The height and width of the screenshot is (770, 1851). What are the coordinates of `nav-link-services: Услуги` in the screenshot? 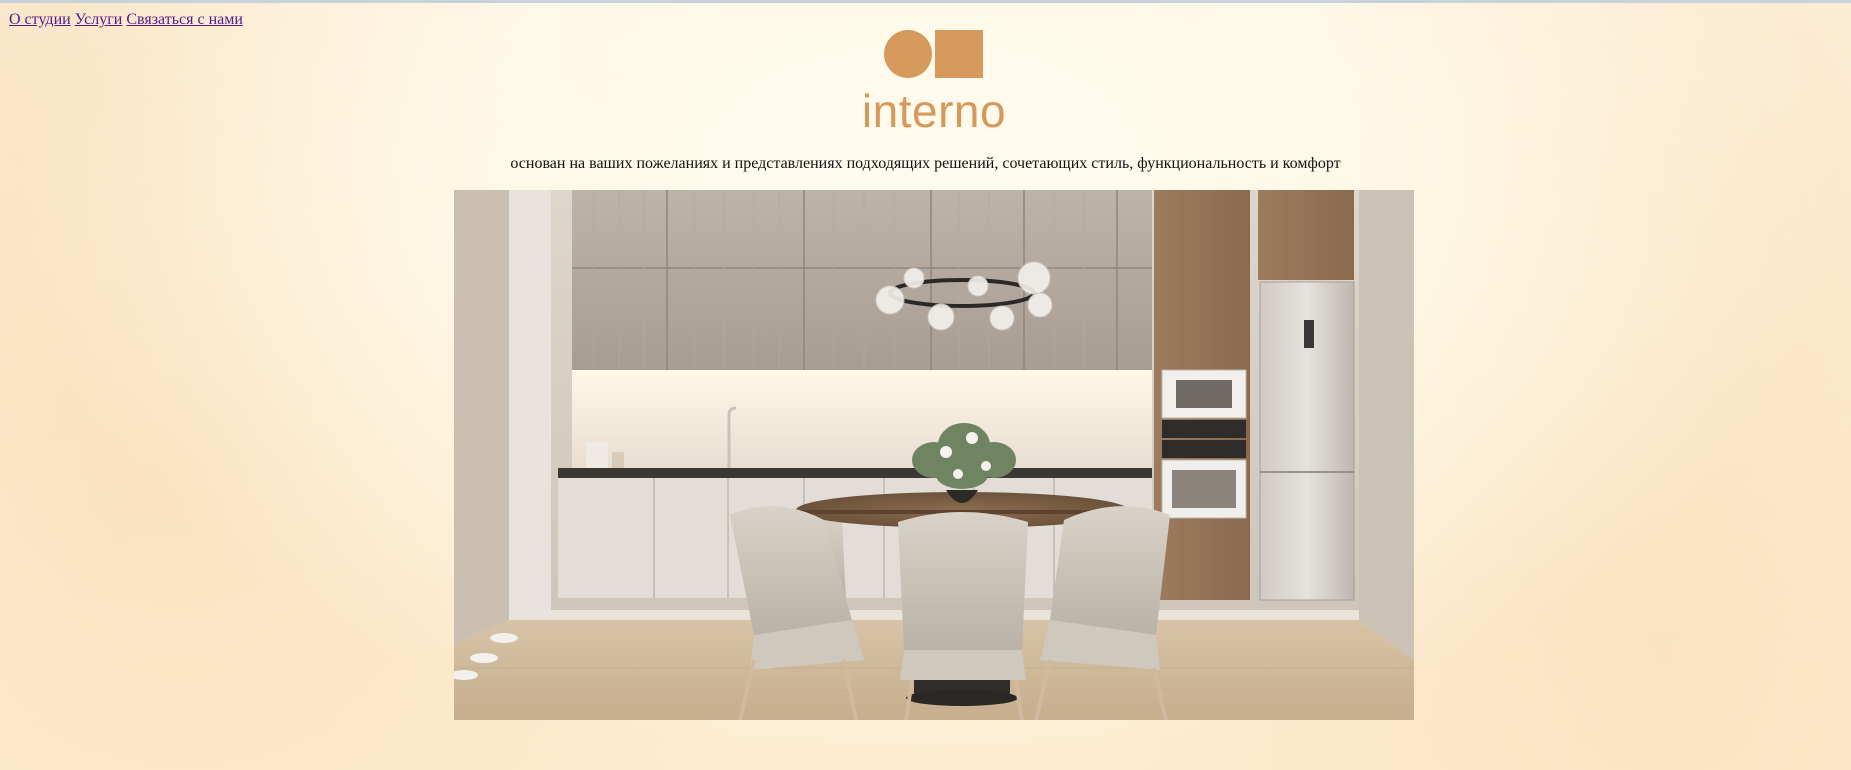 It's located at (99, 19).